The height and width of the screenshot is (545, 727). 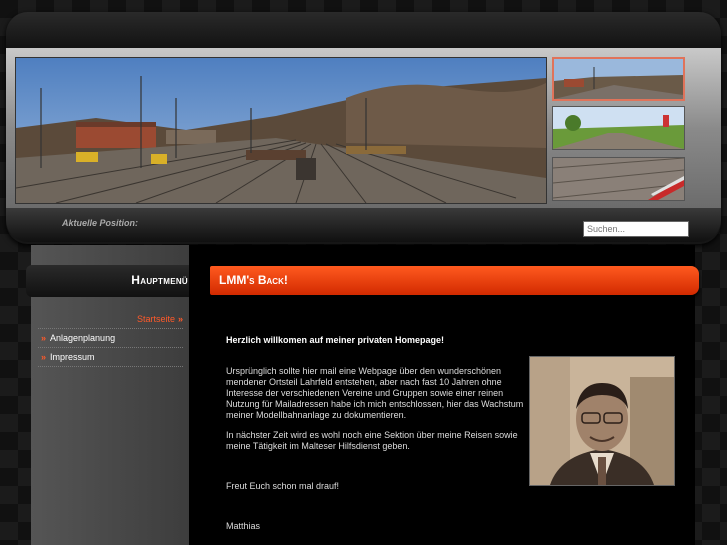 What do you see at coordinates (111, 281) in the screenshot?
I see `sidebar-header: Hauptmenü` at bounding box center [111, 281].